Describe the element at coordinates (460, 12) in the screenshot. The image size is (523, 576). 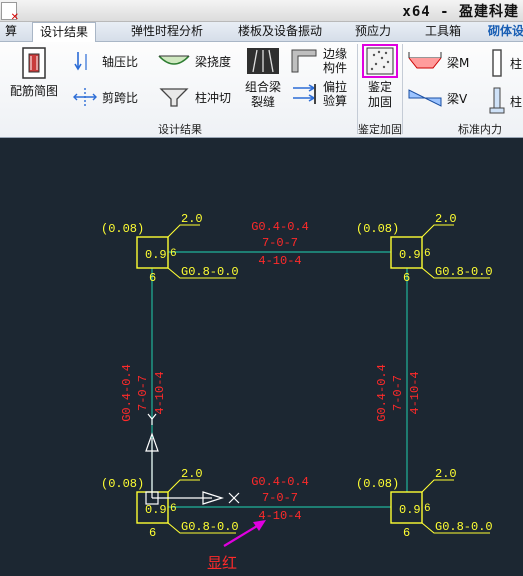
I see `window-title: x64 - 盈建科建` at that location.